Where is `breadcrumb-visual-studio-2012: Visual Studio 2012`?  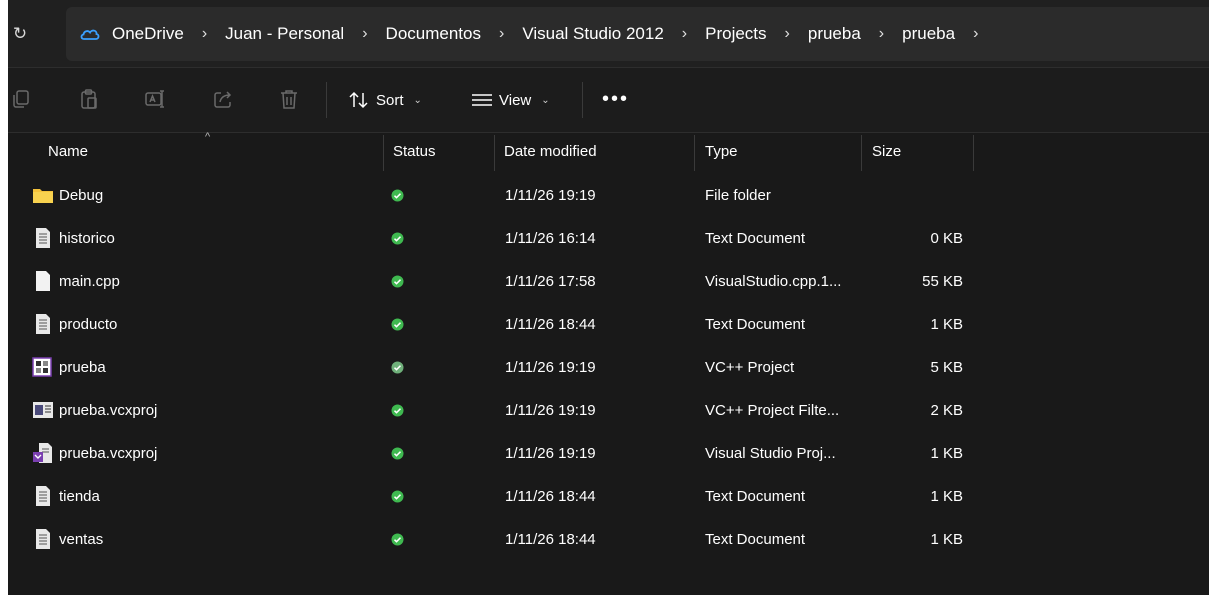 breadcrumb-visual-studio-2012: Visual Studio 2012 is located at coordinates (592, 34).